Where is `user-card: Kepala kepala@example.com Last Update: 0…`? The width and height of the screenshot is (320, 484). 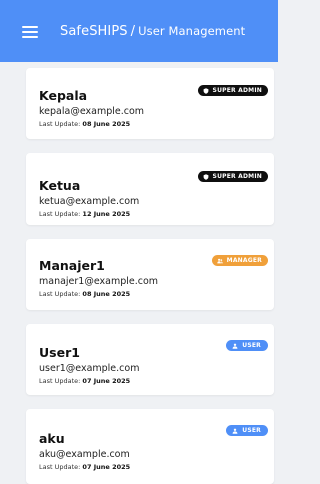 user-card: Kepala kepala@example.com Last Update: 0… is located at coordinates (150, 103).